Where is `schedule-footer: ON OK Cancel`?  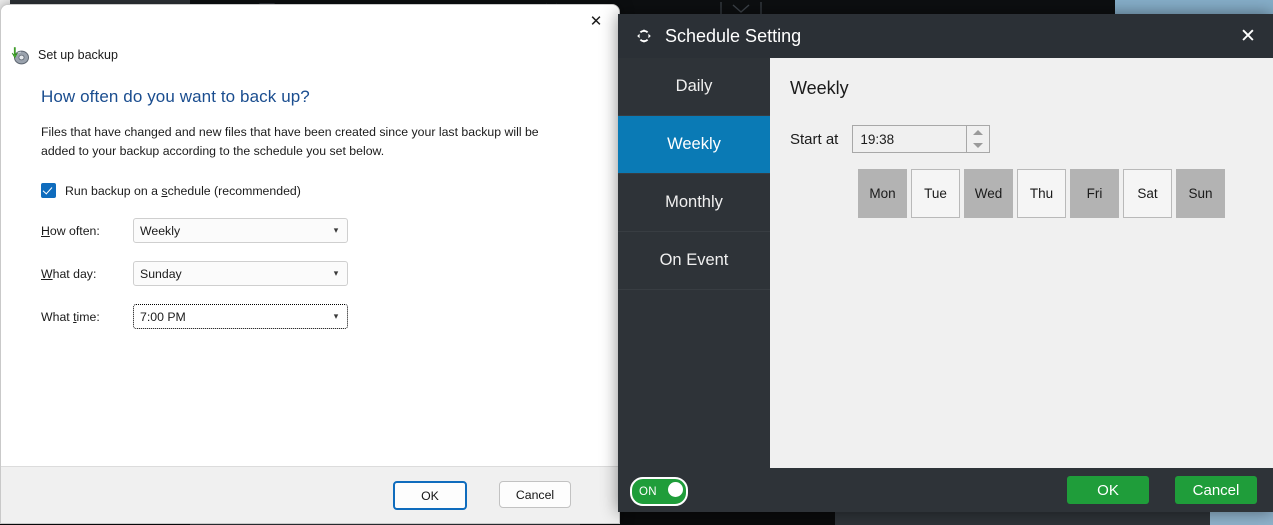
schedule-footer: ON OK Cancel is located at coordinates (945, 490).